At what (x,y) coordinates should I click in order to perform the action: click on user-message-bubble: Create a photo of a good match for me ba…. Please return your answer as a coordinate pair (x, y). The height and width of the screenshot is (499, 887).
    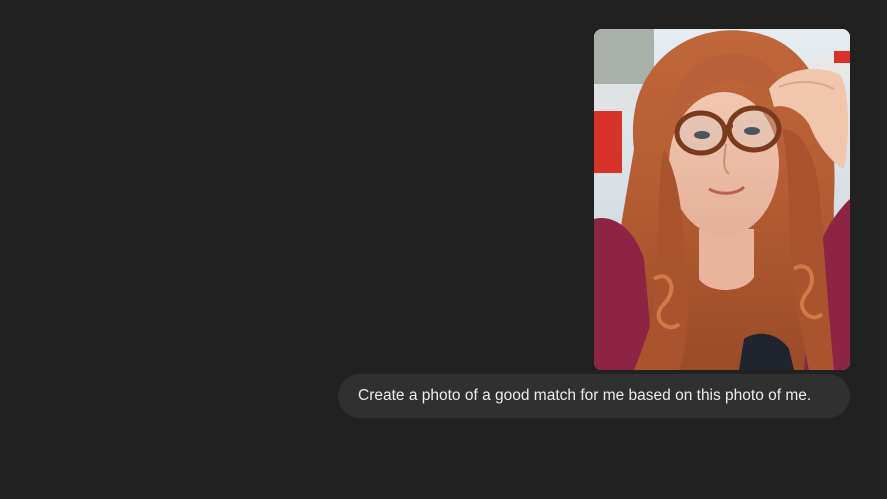
    Looking at the image, I should click on (594, 396).